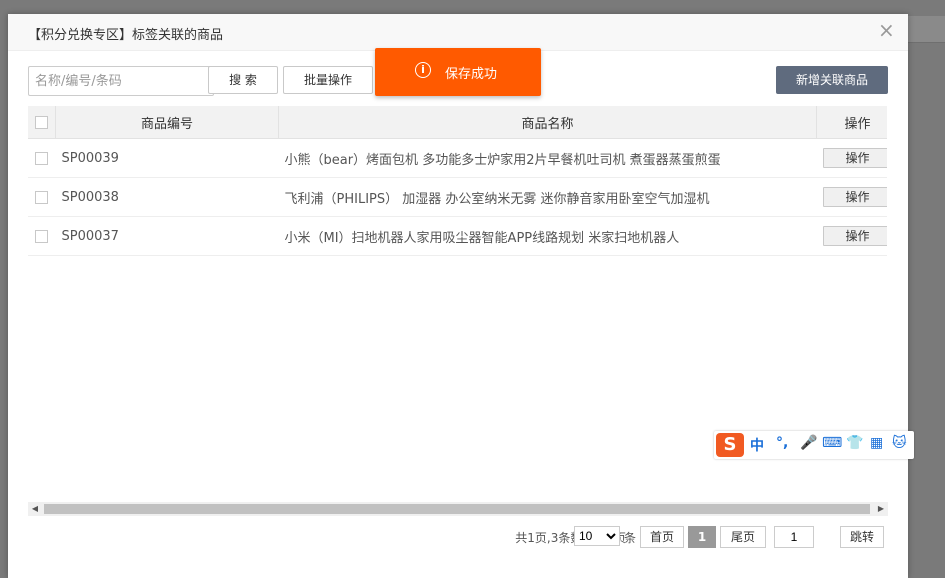  Describe the element at coordinates (730, 445) in the screenshot. I see `sogou-logo-icon: S` at that location.